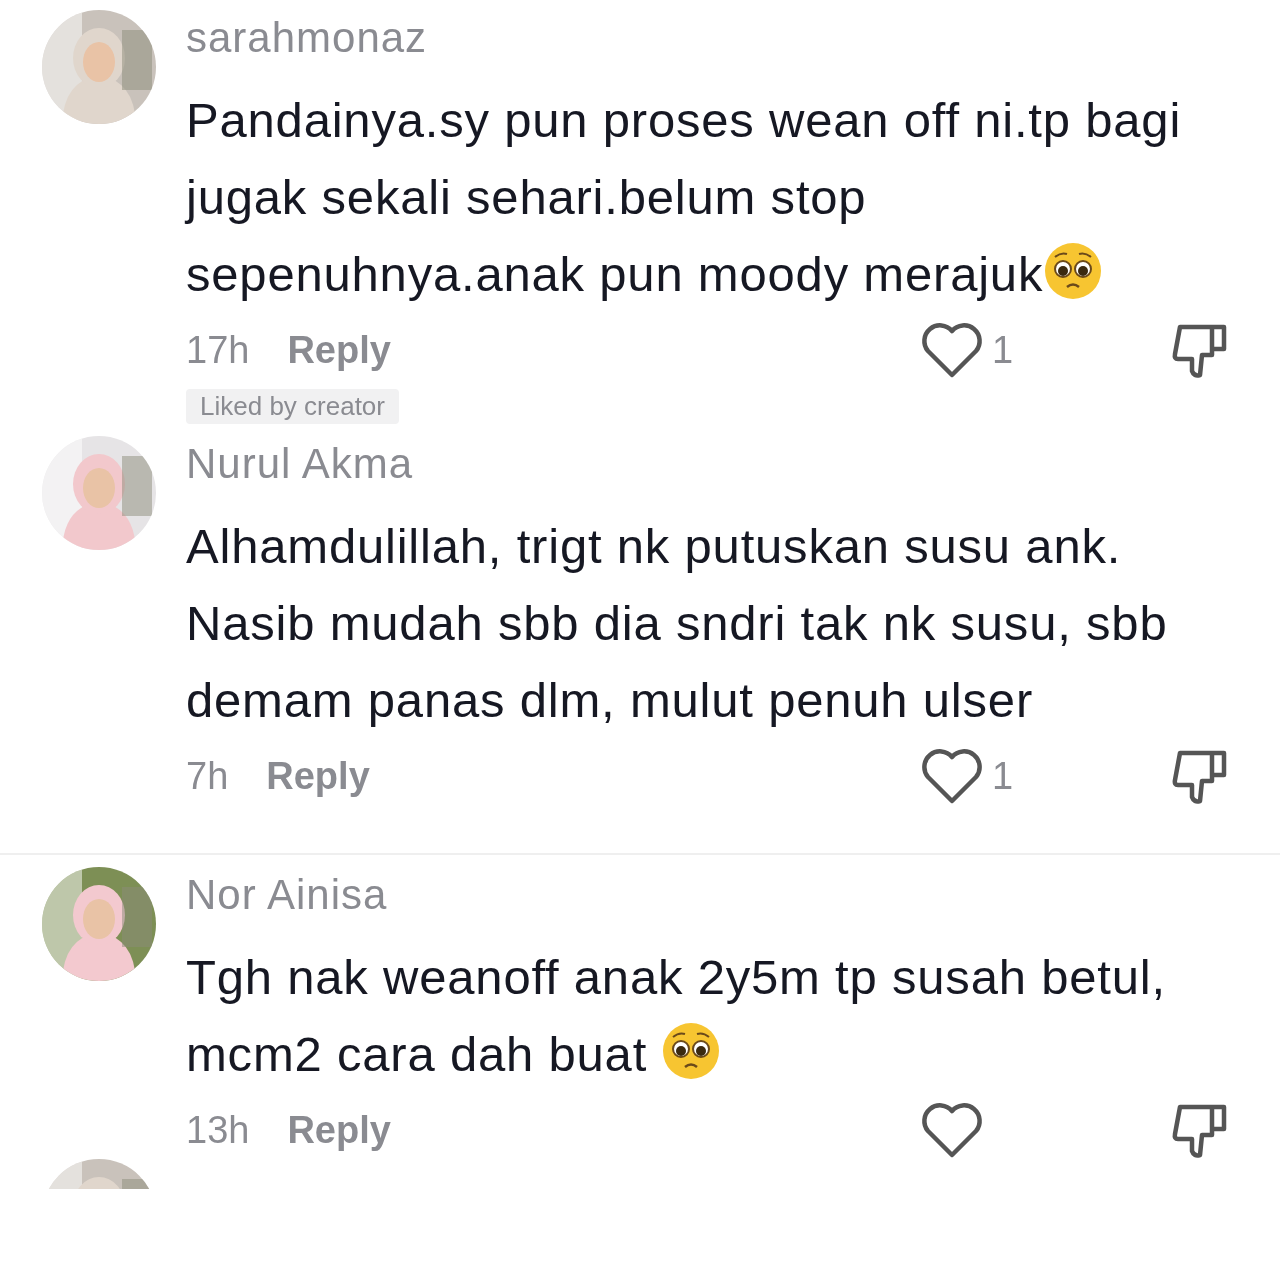 The height and width of the screenshot is (1280, 1280). Describe the element at coordinates (733, 38) in the screenshot. I see `username: sarahmonaz` at that location.